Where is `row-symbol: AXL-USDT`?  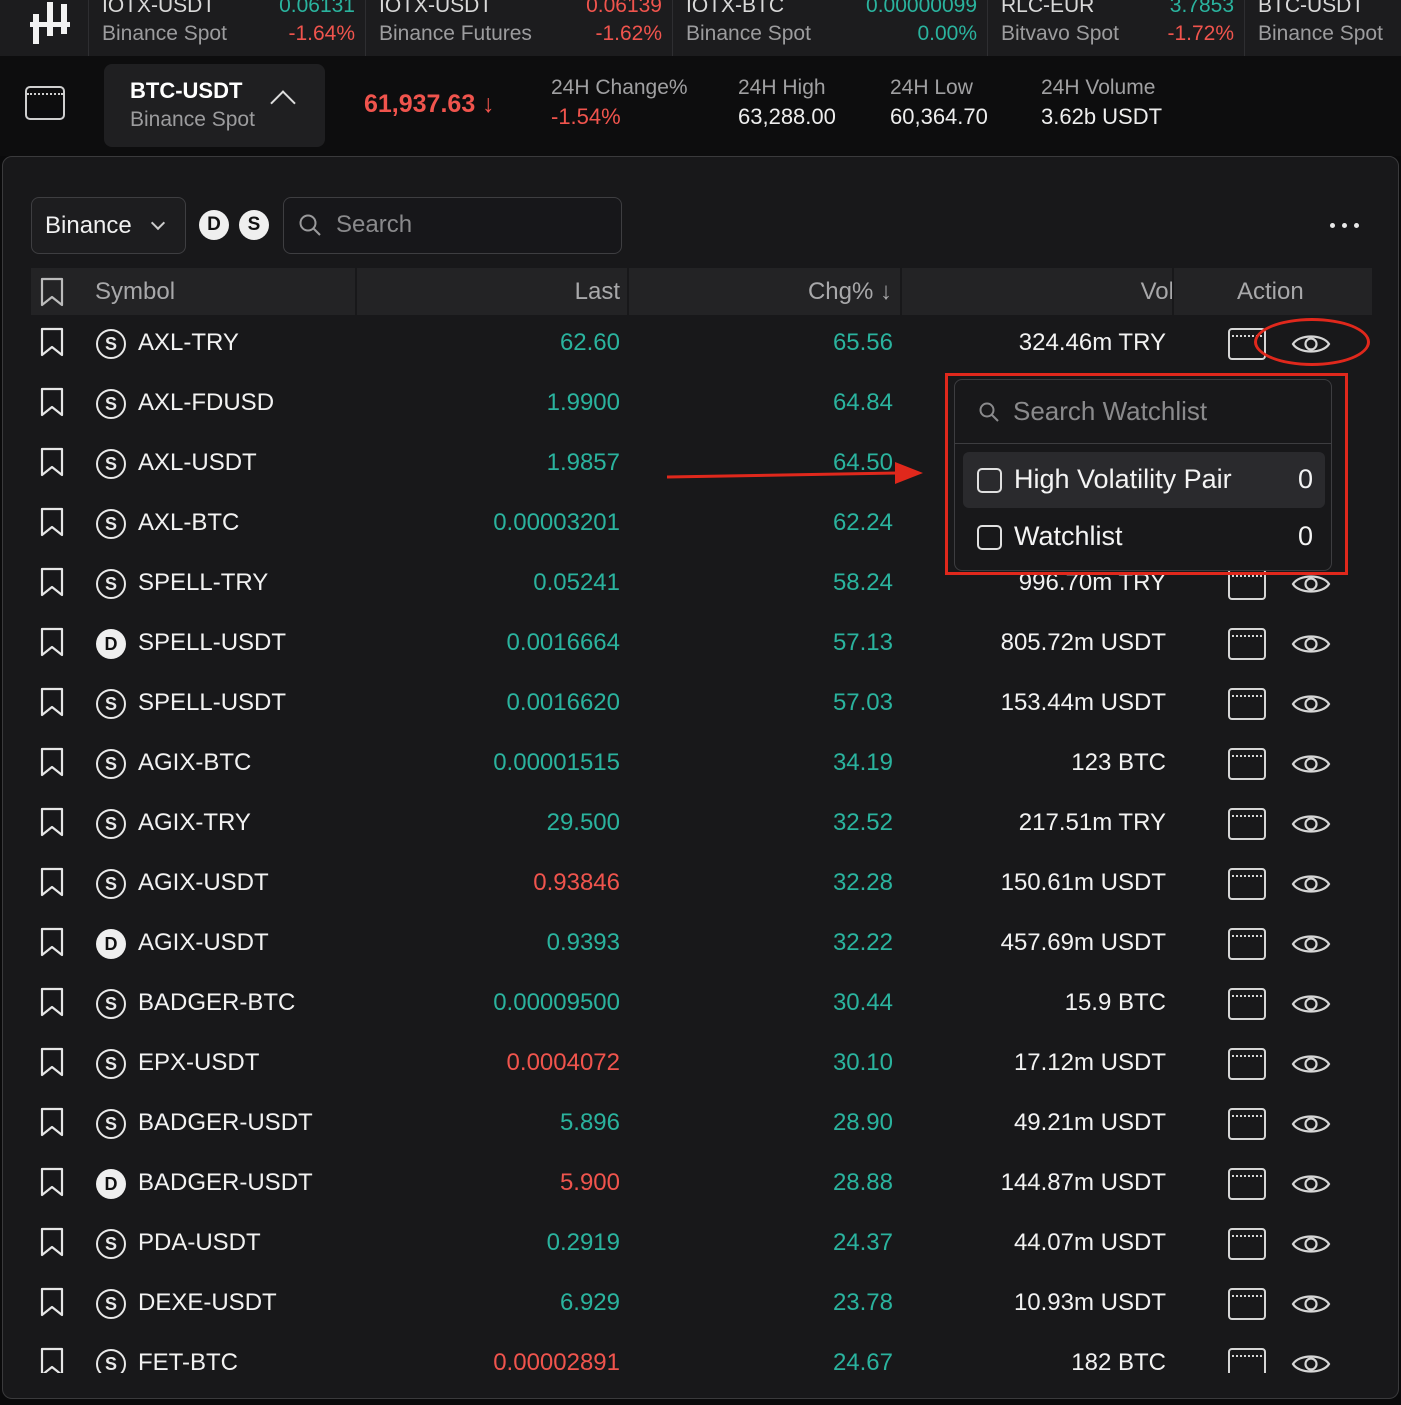 row-symbol: AXL-USDT is located at coordinates (197, 463).